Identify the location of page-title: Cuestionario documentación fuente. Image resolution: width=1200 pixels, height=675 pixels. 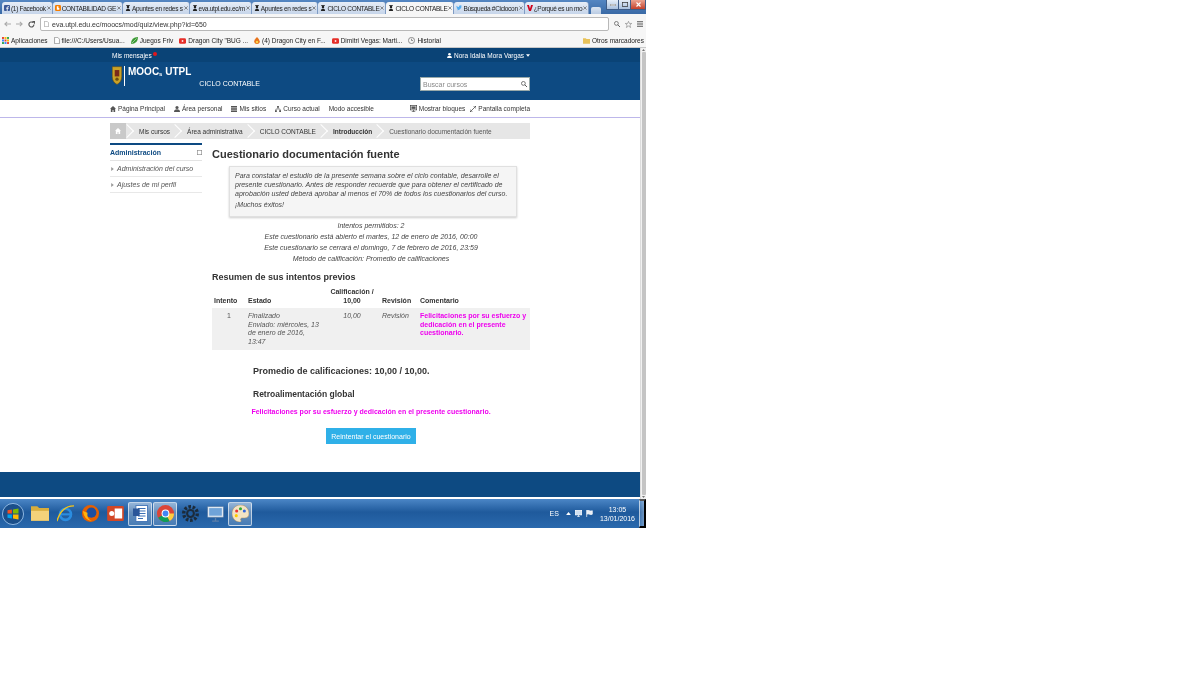
(306, 154).